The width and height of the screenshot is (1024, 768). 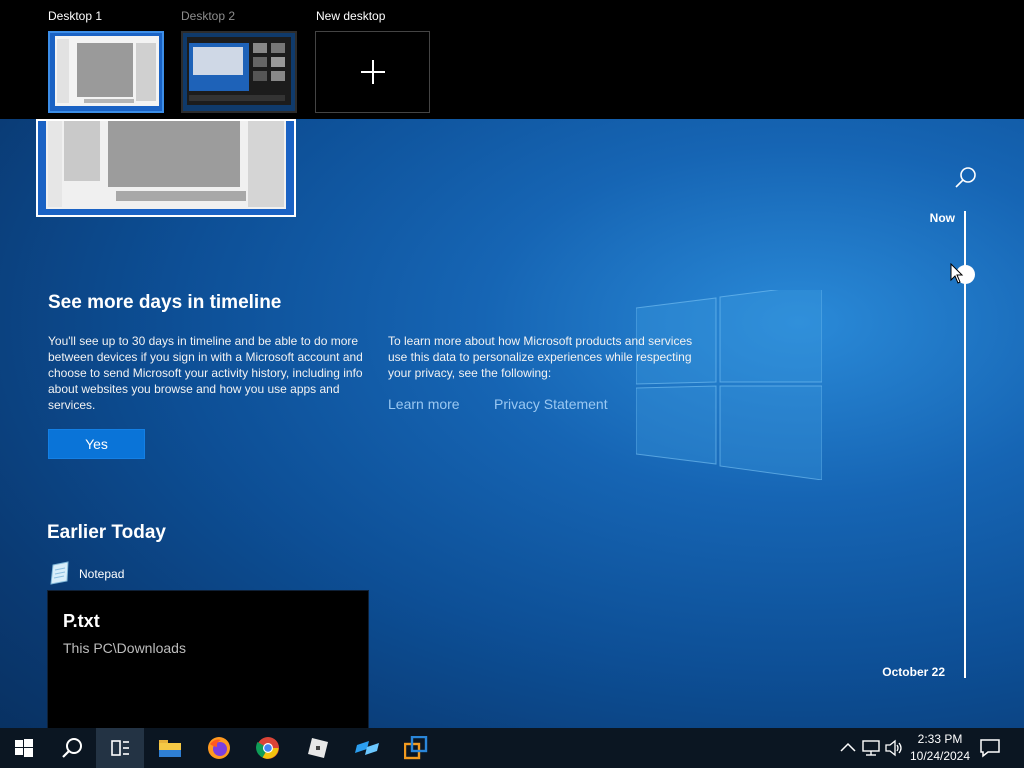 I want to click on activity-card: P.txt This PC\Downloads, so click(x=208, y=660).